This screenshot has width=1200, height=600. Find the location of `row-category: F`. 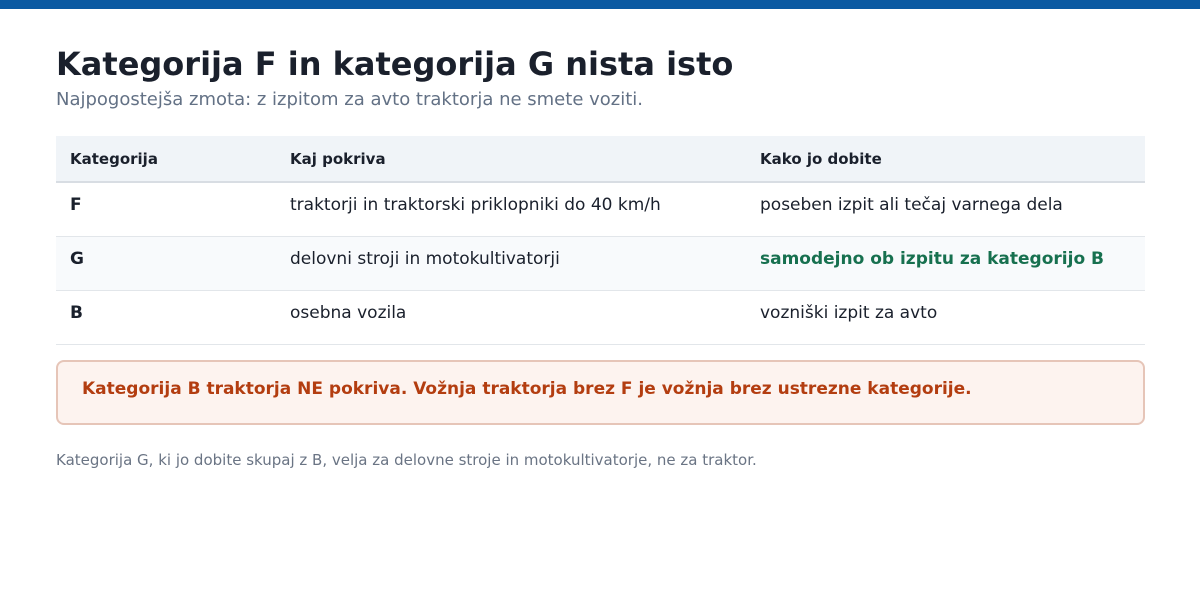

row-category: F is located at coordinates (76, 205).